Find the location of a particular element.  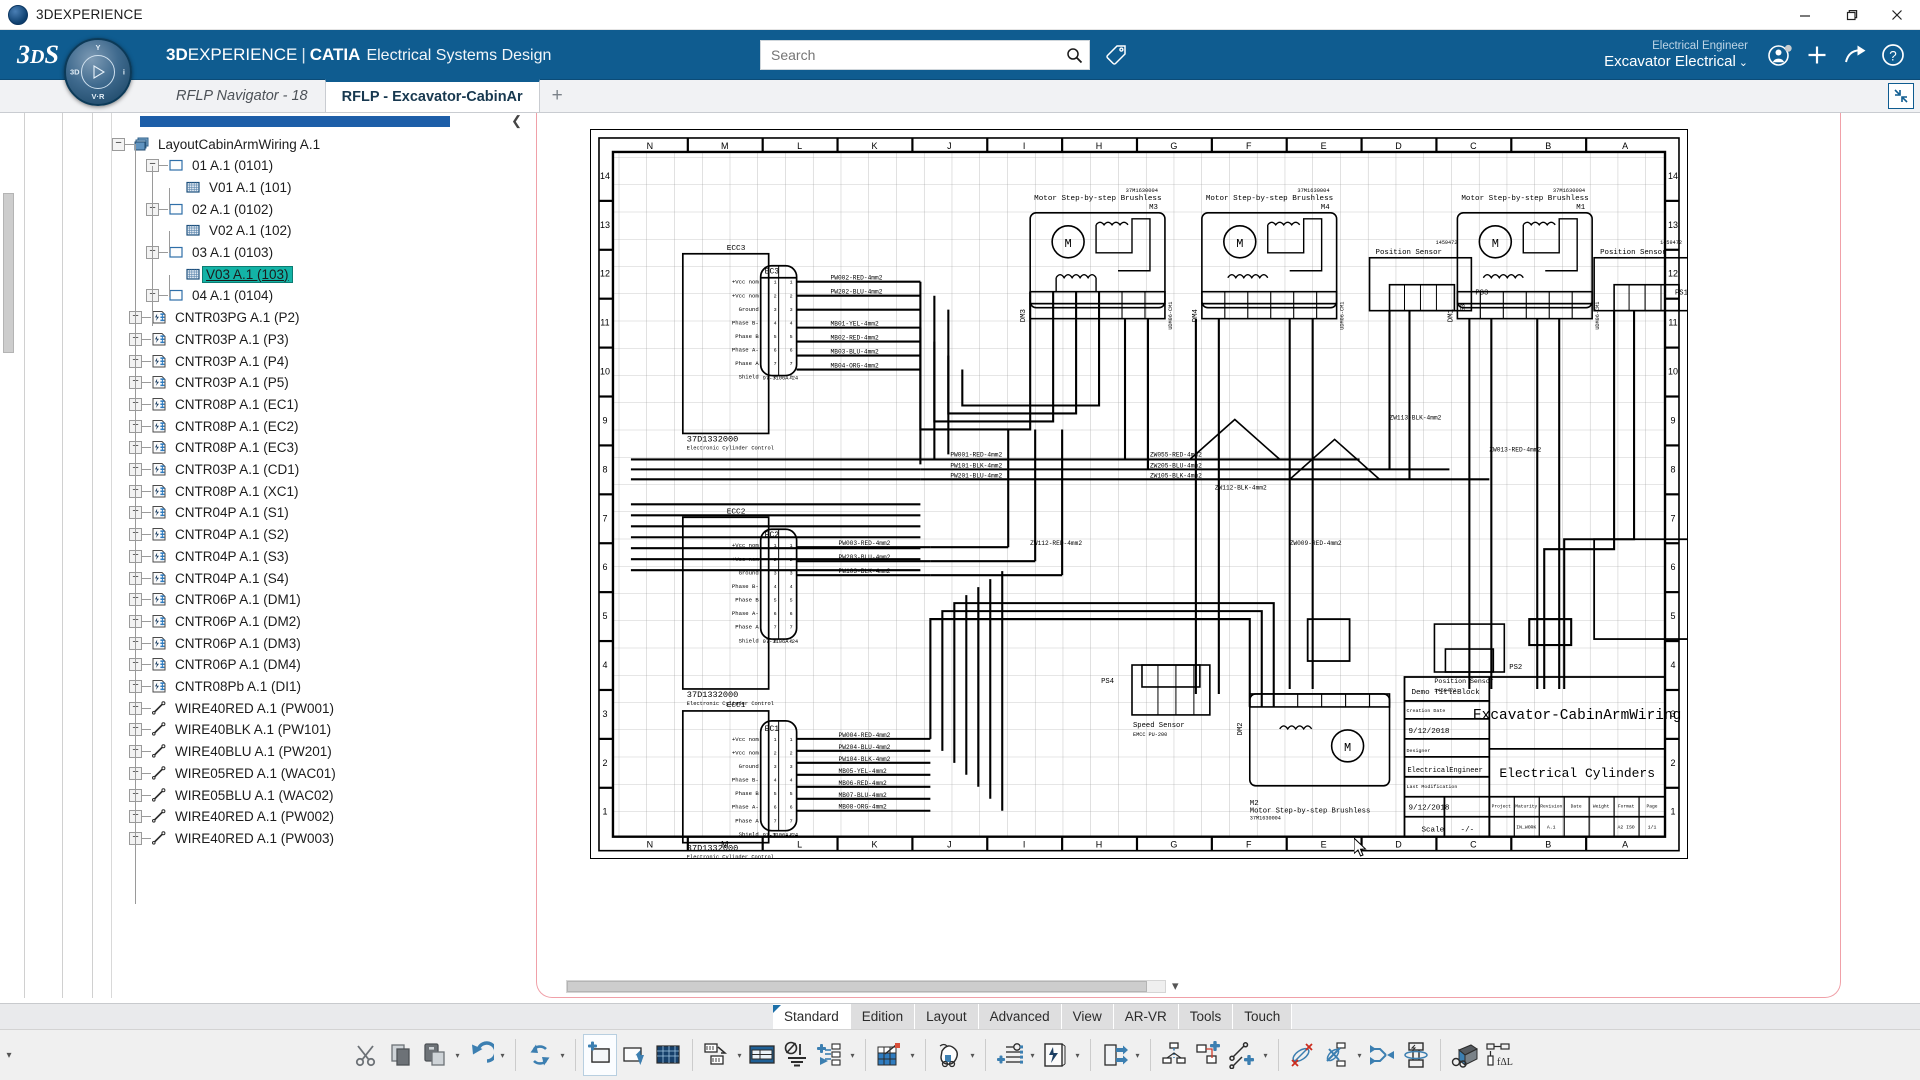

network-split-icon is located at coordinates (1382, 1055).